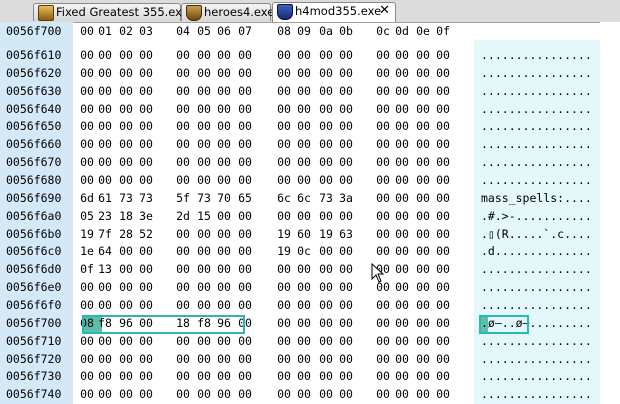 Image resolution: width=620 pixels, height=404 pixels. Describe the element at coordinates (105, 269) in the screenshot. I see `hex-byte: 13` at that location.